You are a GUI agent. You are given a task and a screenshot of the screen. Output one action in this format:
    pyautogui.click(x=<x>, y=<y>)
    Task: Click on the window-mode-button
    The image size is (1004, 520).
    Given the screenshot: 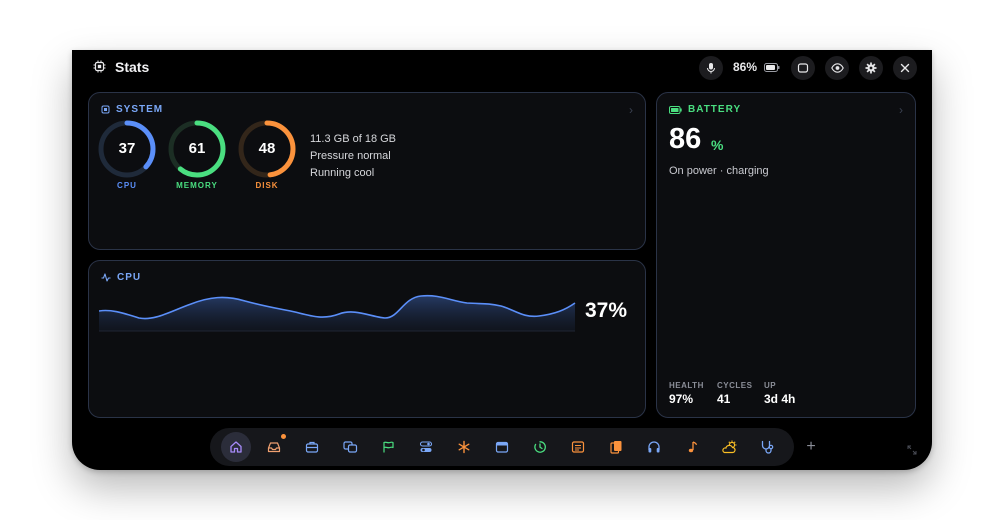 What is the action you would take?
    pyautogui.click(x=803, y=68)
    